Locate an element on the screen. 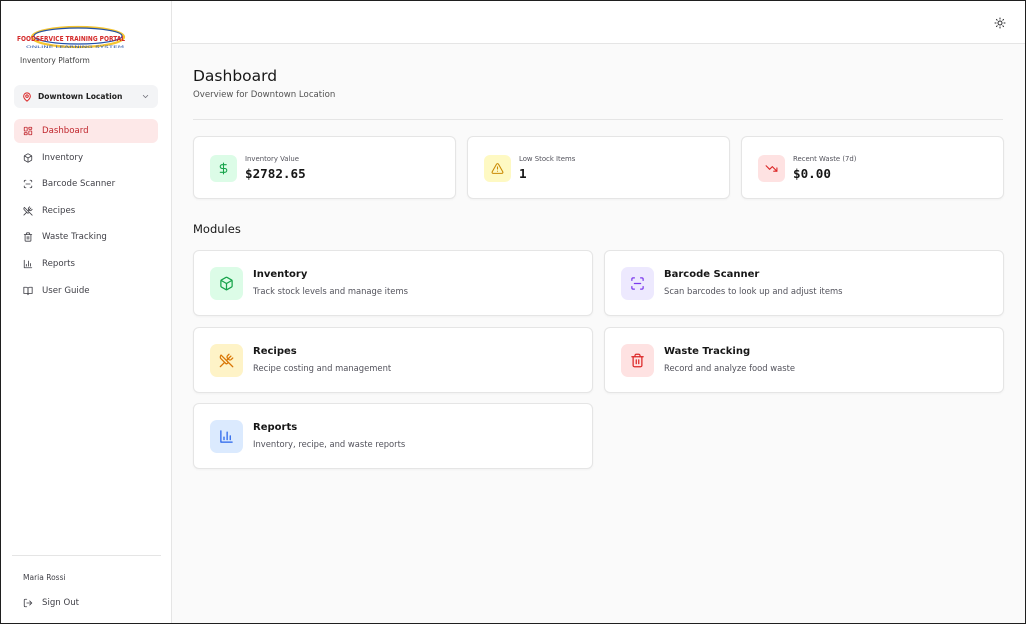 The width and height of the screenshot is (1026, 624). module-title: Waste Tracking is located at coordinates (707, 351).